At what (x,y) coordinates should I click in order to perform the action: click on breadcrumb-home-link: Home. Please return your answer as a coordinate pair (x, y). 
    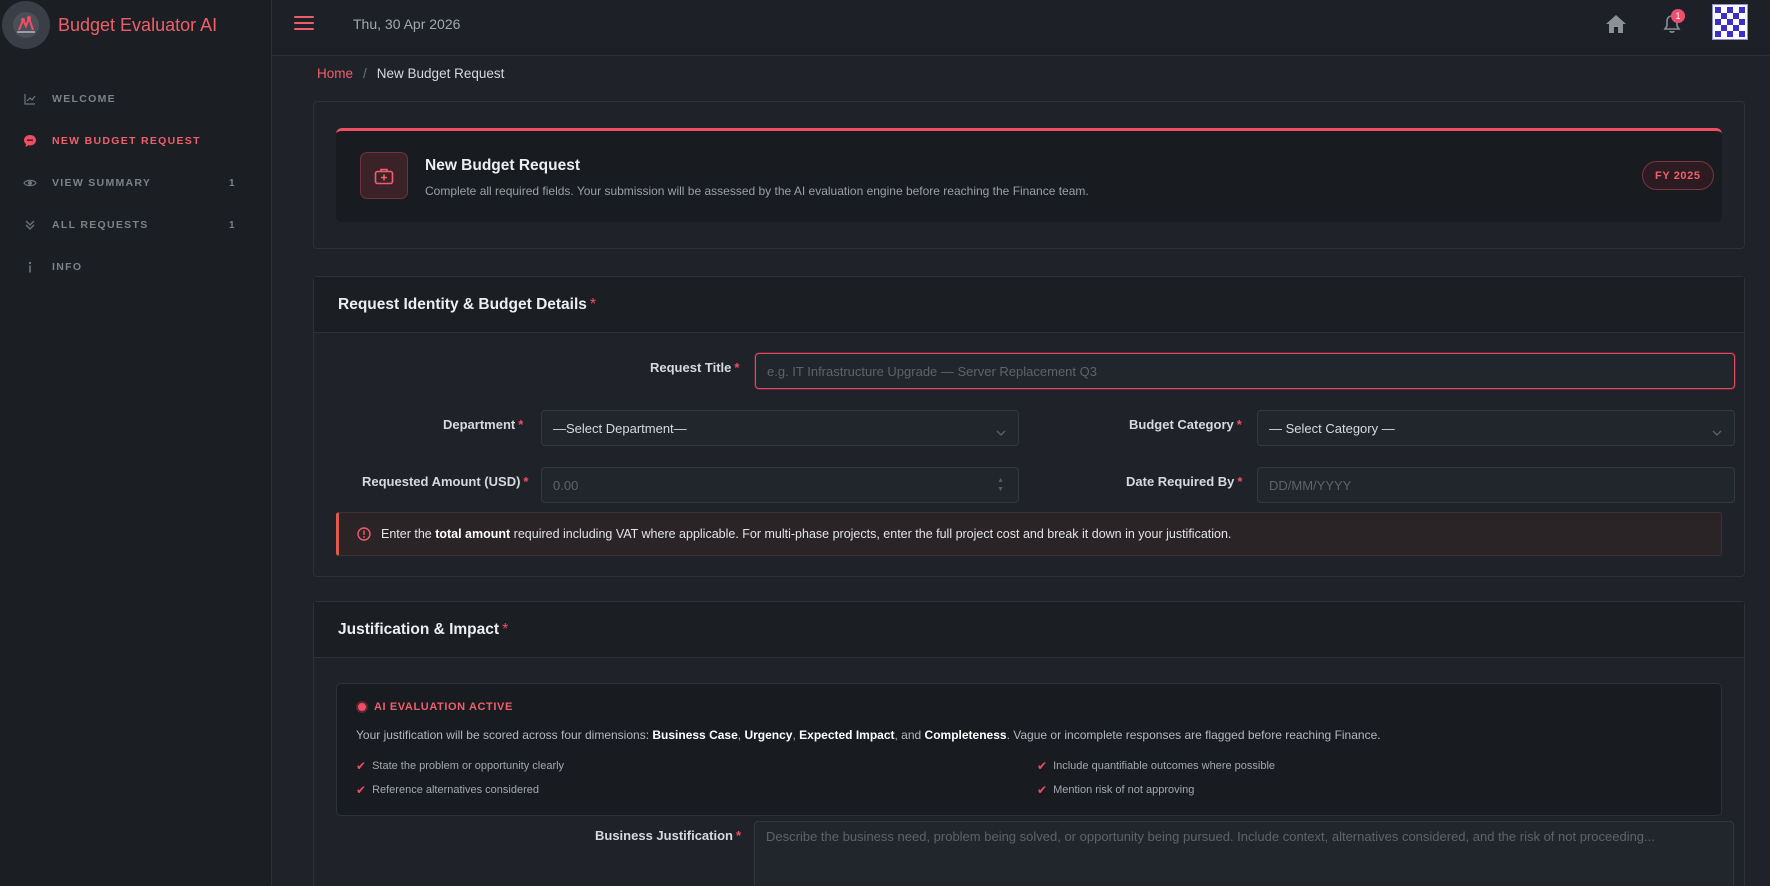
    Looking at the image, I should click on (335, 73).